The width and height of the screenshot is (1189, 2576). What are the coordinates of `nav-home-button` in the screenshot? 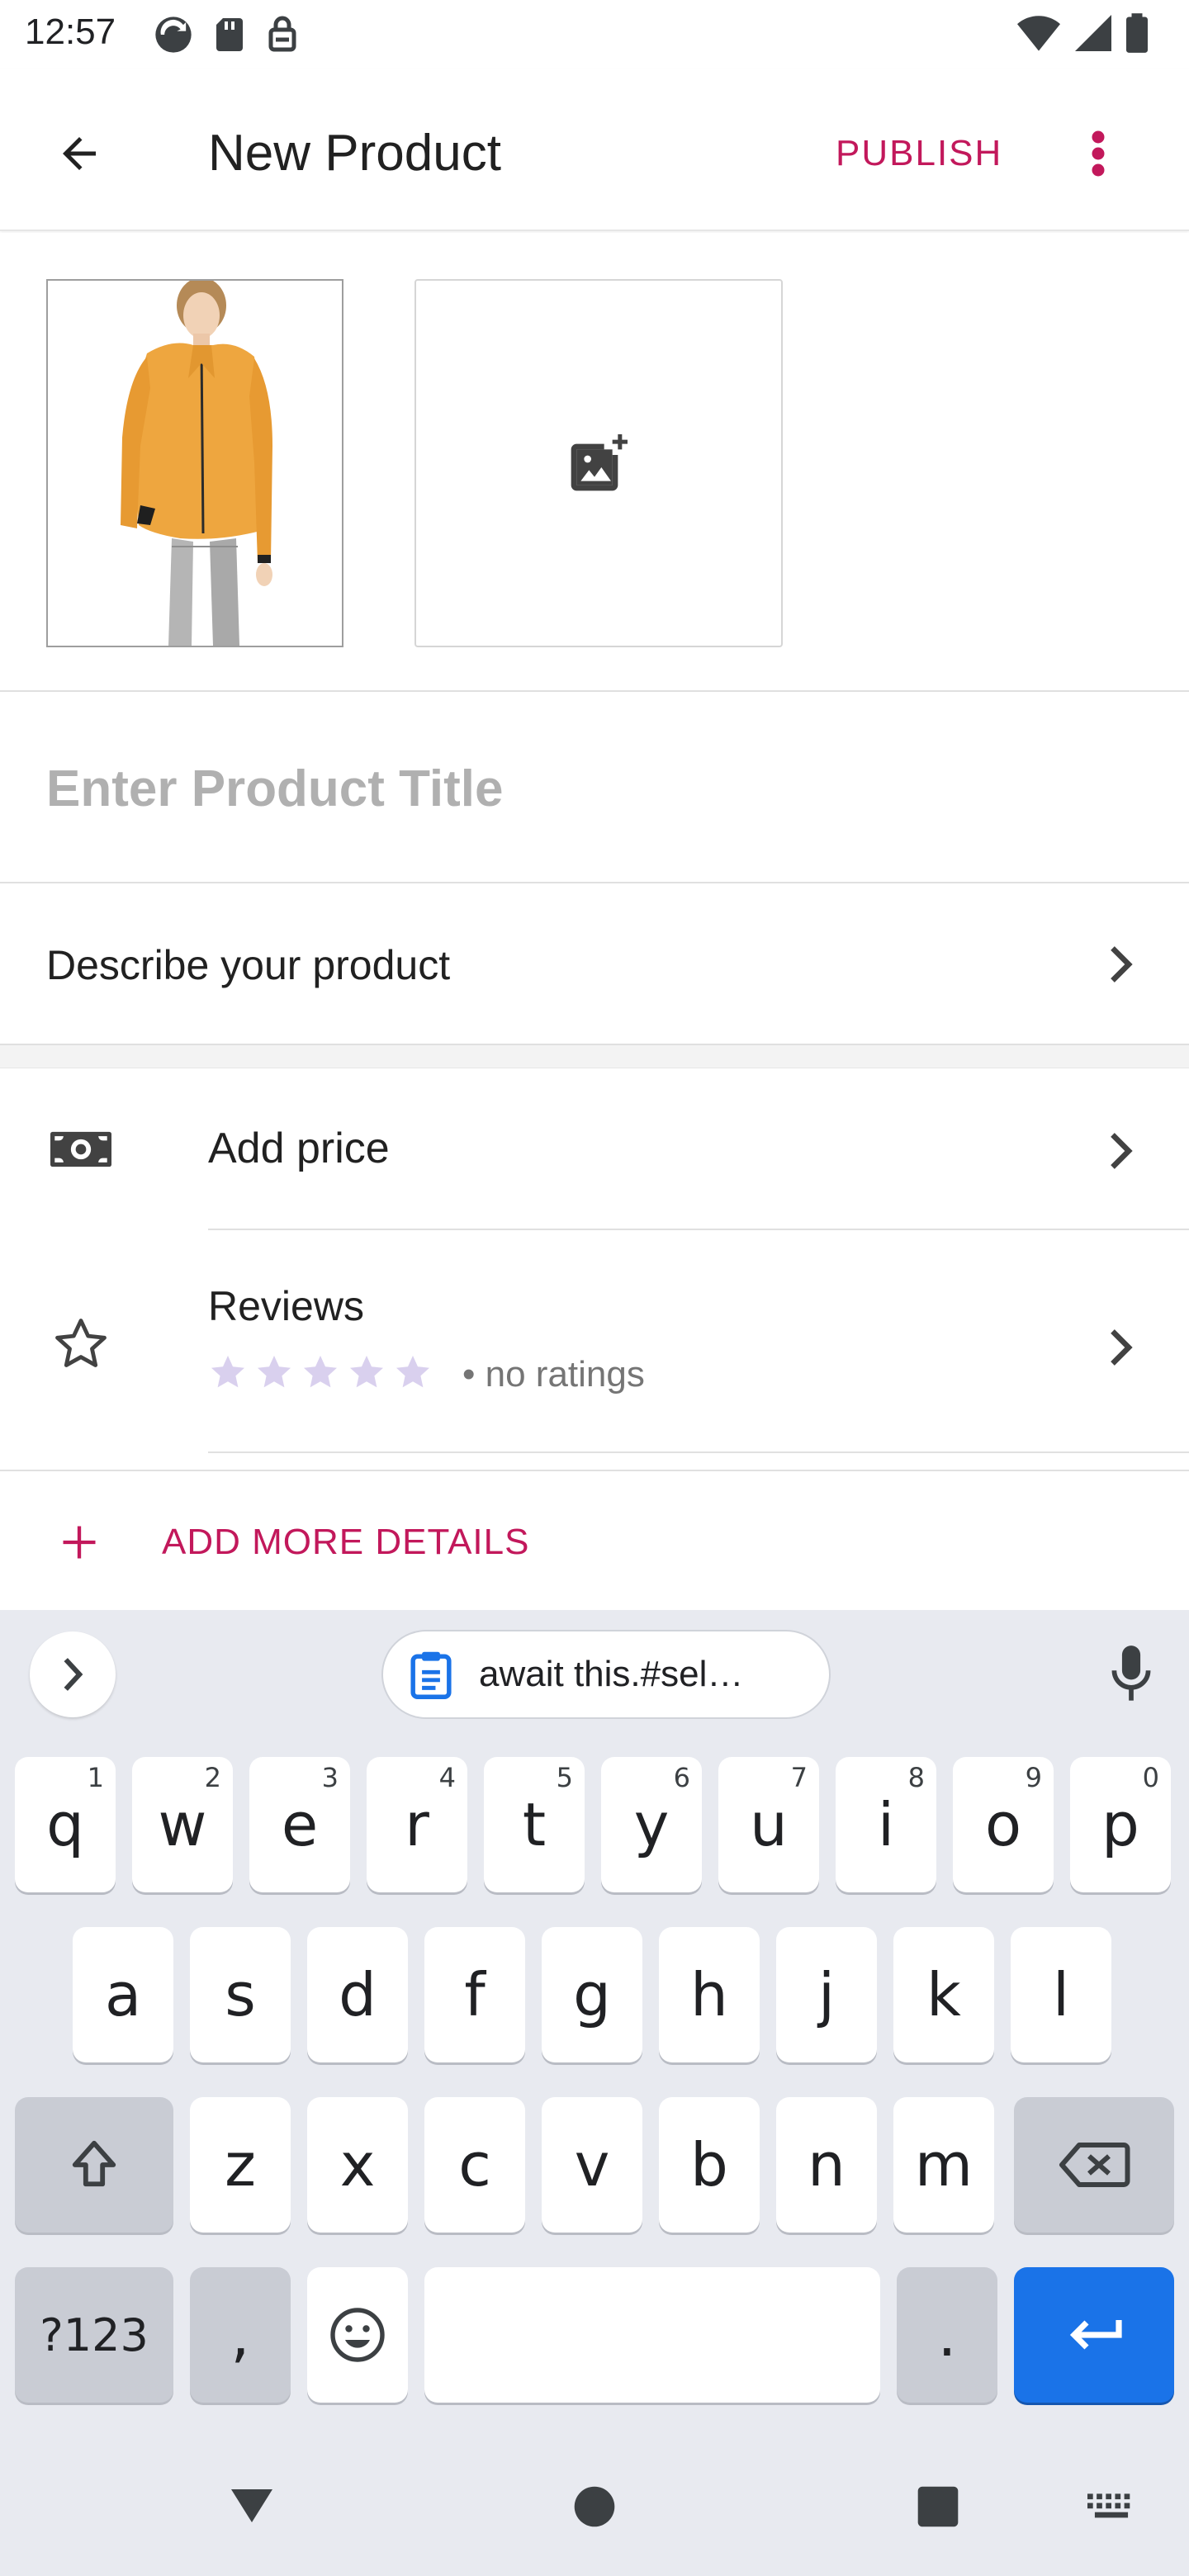 It's located at (594, 2506).